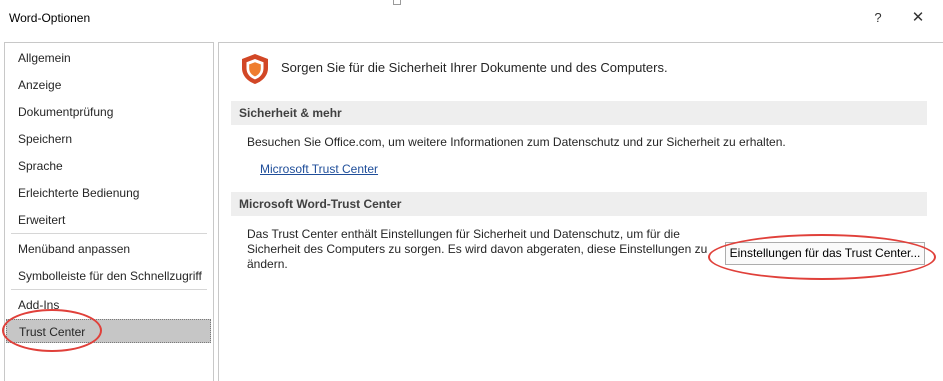 This screenshot has height=381, width=943. Describe the element at coordinates (579, 204) in the screenshot. I see `section-title-trust-center: Microsoft Word-Trust Center` at that location.